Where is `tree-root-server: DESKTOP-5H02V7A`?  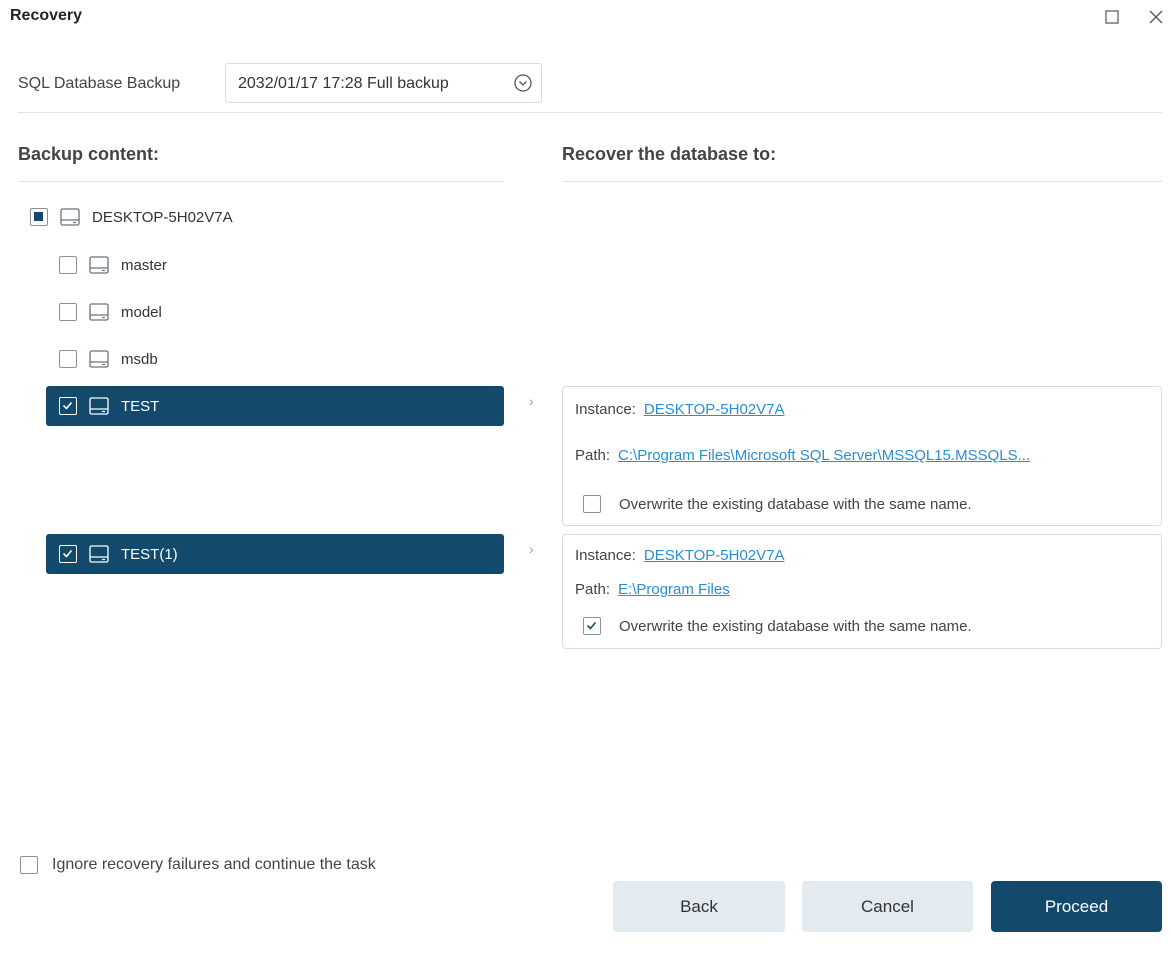
tree-root-server: DESKTOP-5H02V7A is located at coordinates (180, 217).